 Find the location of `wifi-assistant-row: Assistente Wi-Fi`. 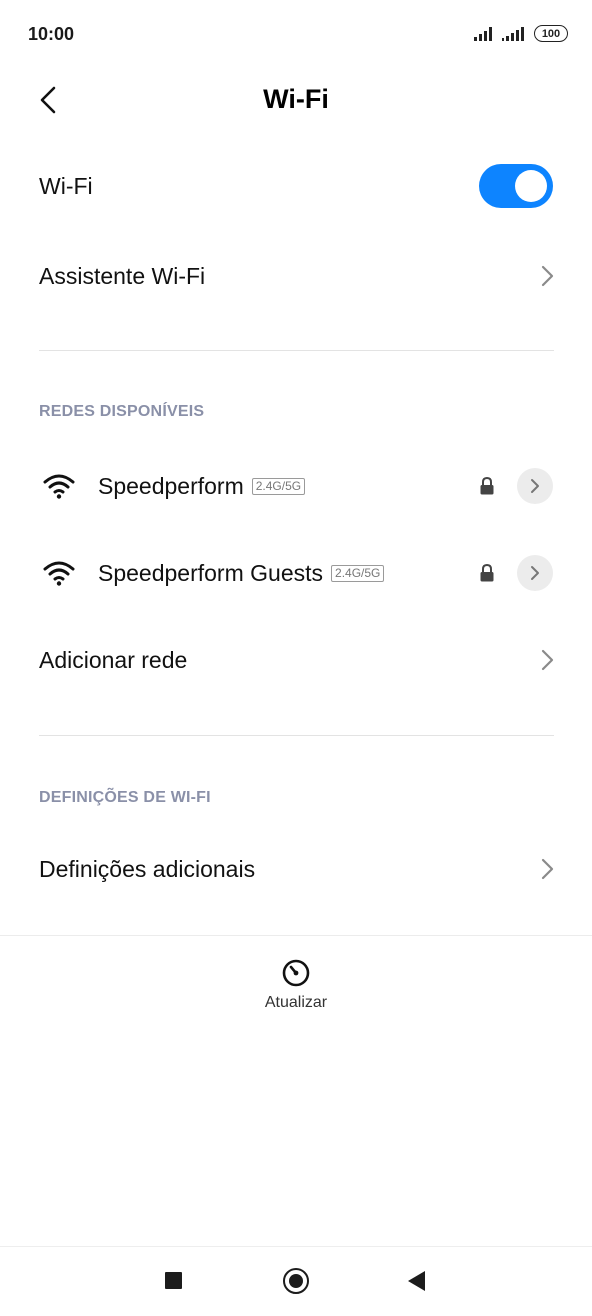

wifi-assistant-row: Assistente Wi-Fi is located at coordinates (296, 276).